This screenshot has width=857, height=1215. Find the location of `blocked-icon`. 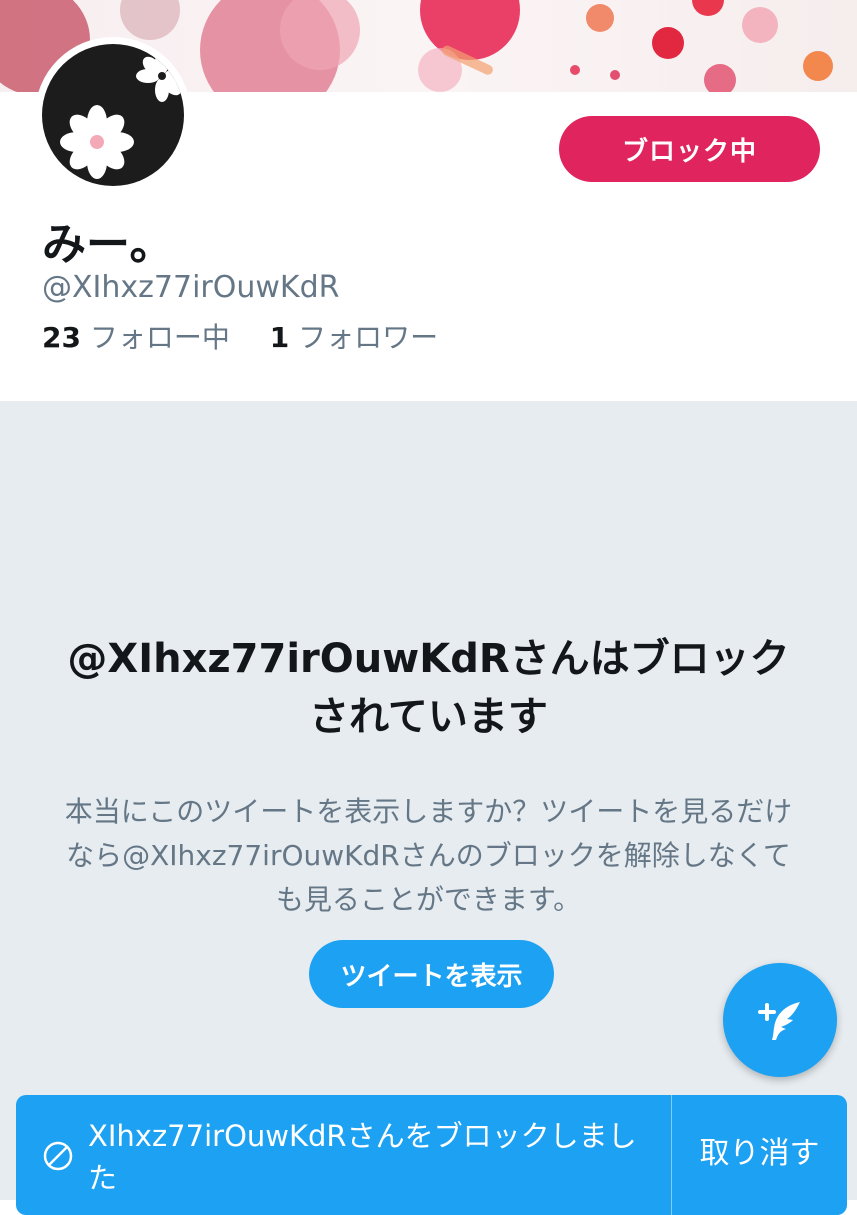

blocked-icon is located at coordinates (58, 1156).